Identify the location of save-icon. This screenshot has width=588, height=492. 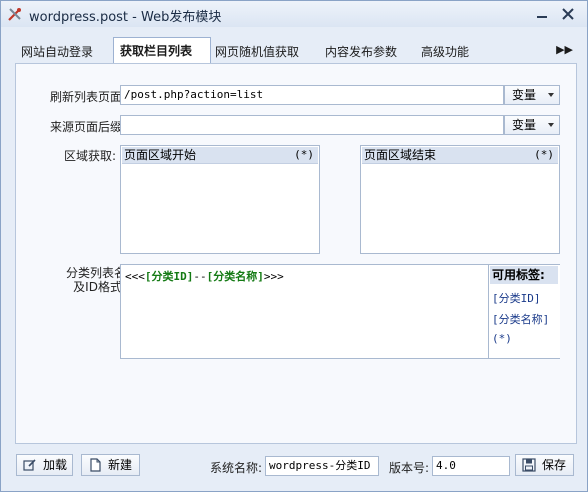
(529, 465).